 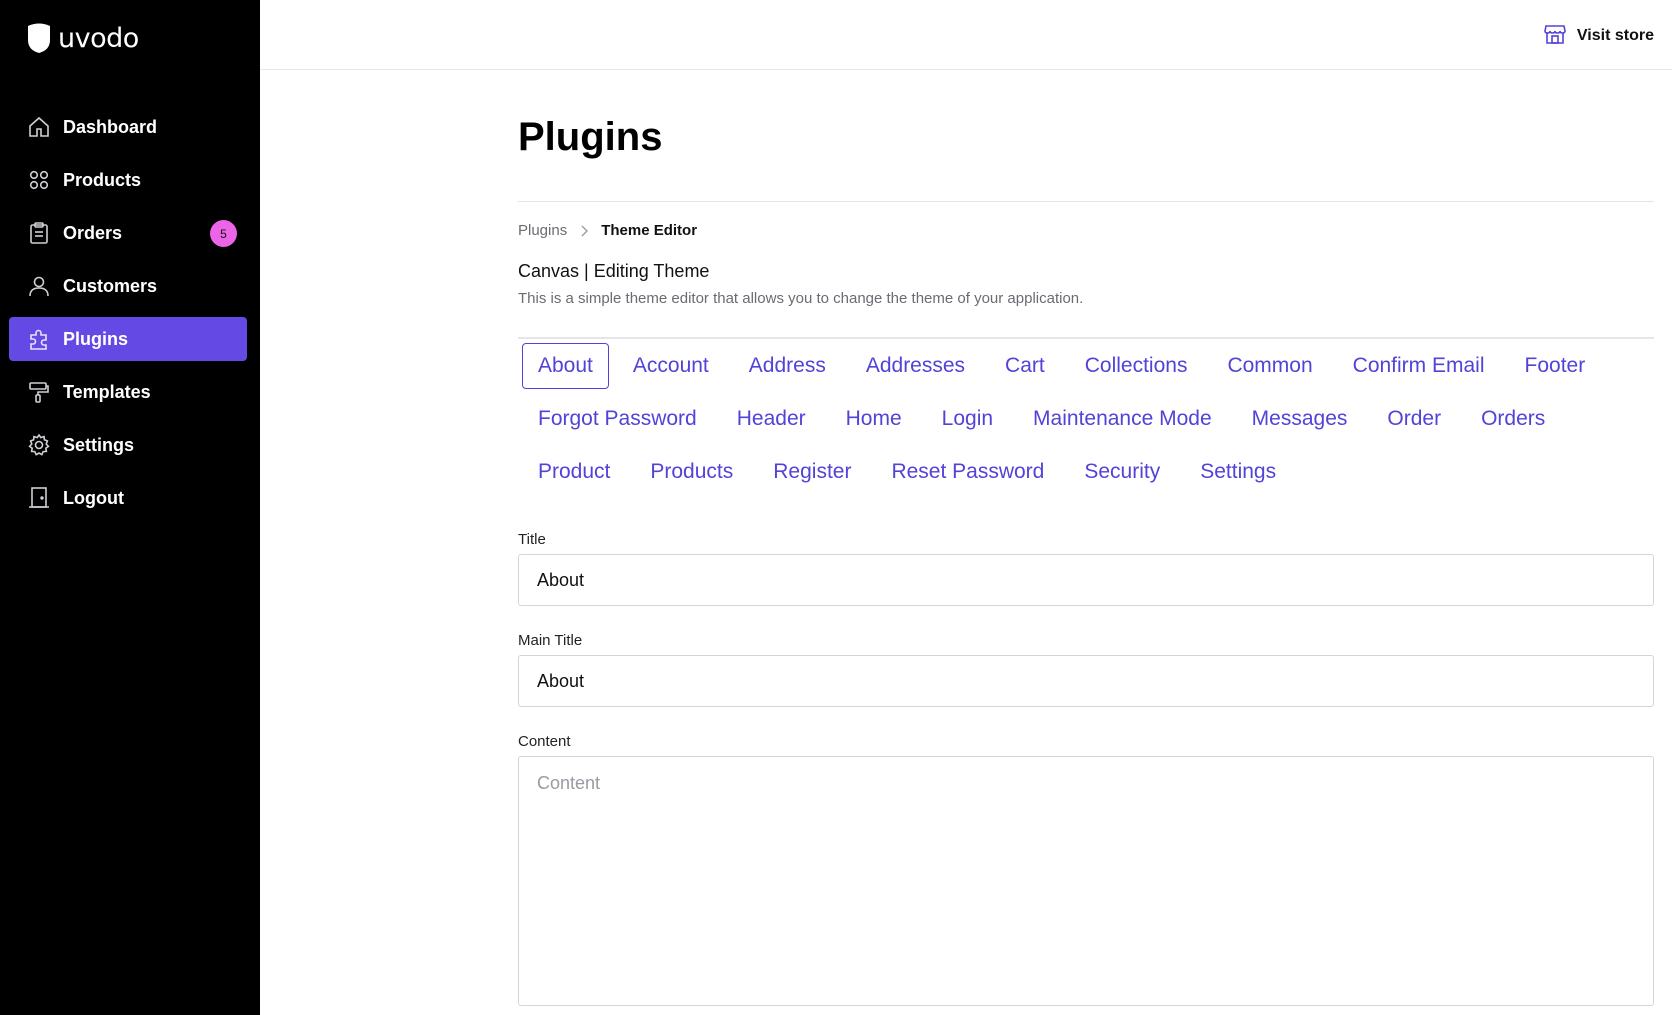 What do you see at coordinates (99, 444) in the screenshot?
I see `sidebar-item-label: Settings` at bounding box center [99, 444].